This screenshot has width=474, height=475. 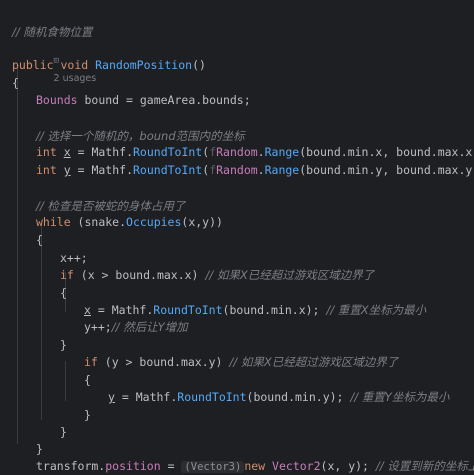 I want to click on method-call: Range, so click(x=282, y=170).